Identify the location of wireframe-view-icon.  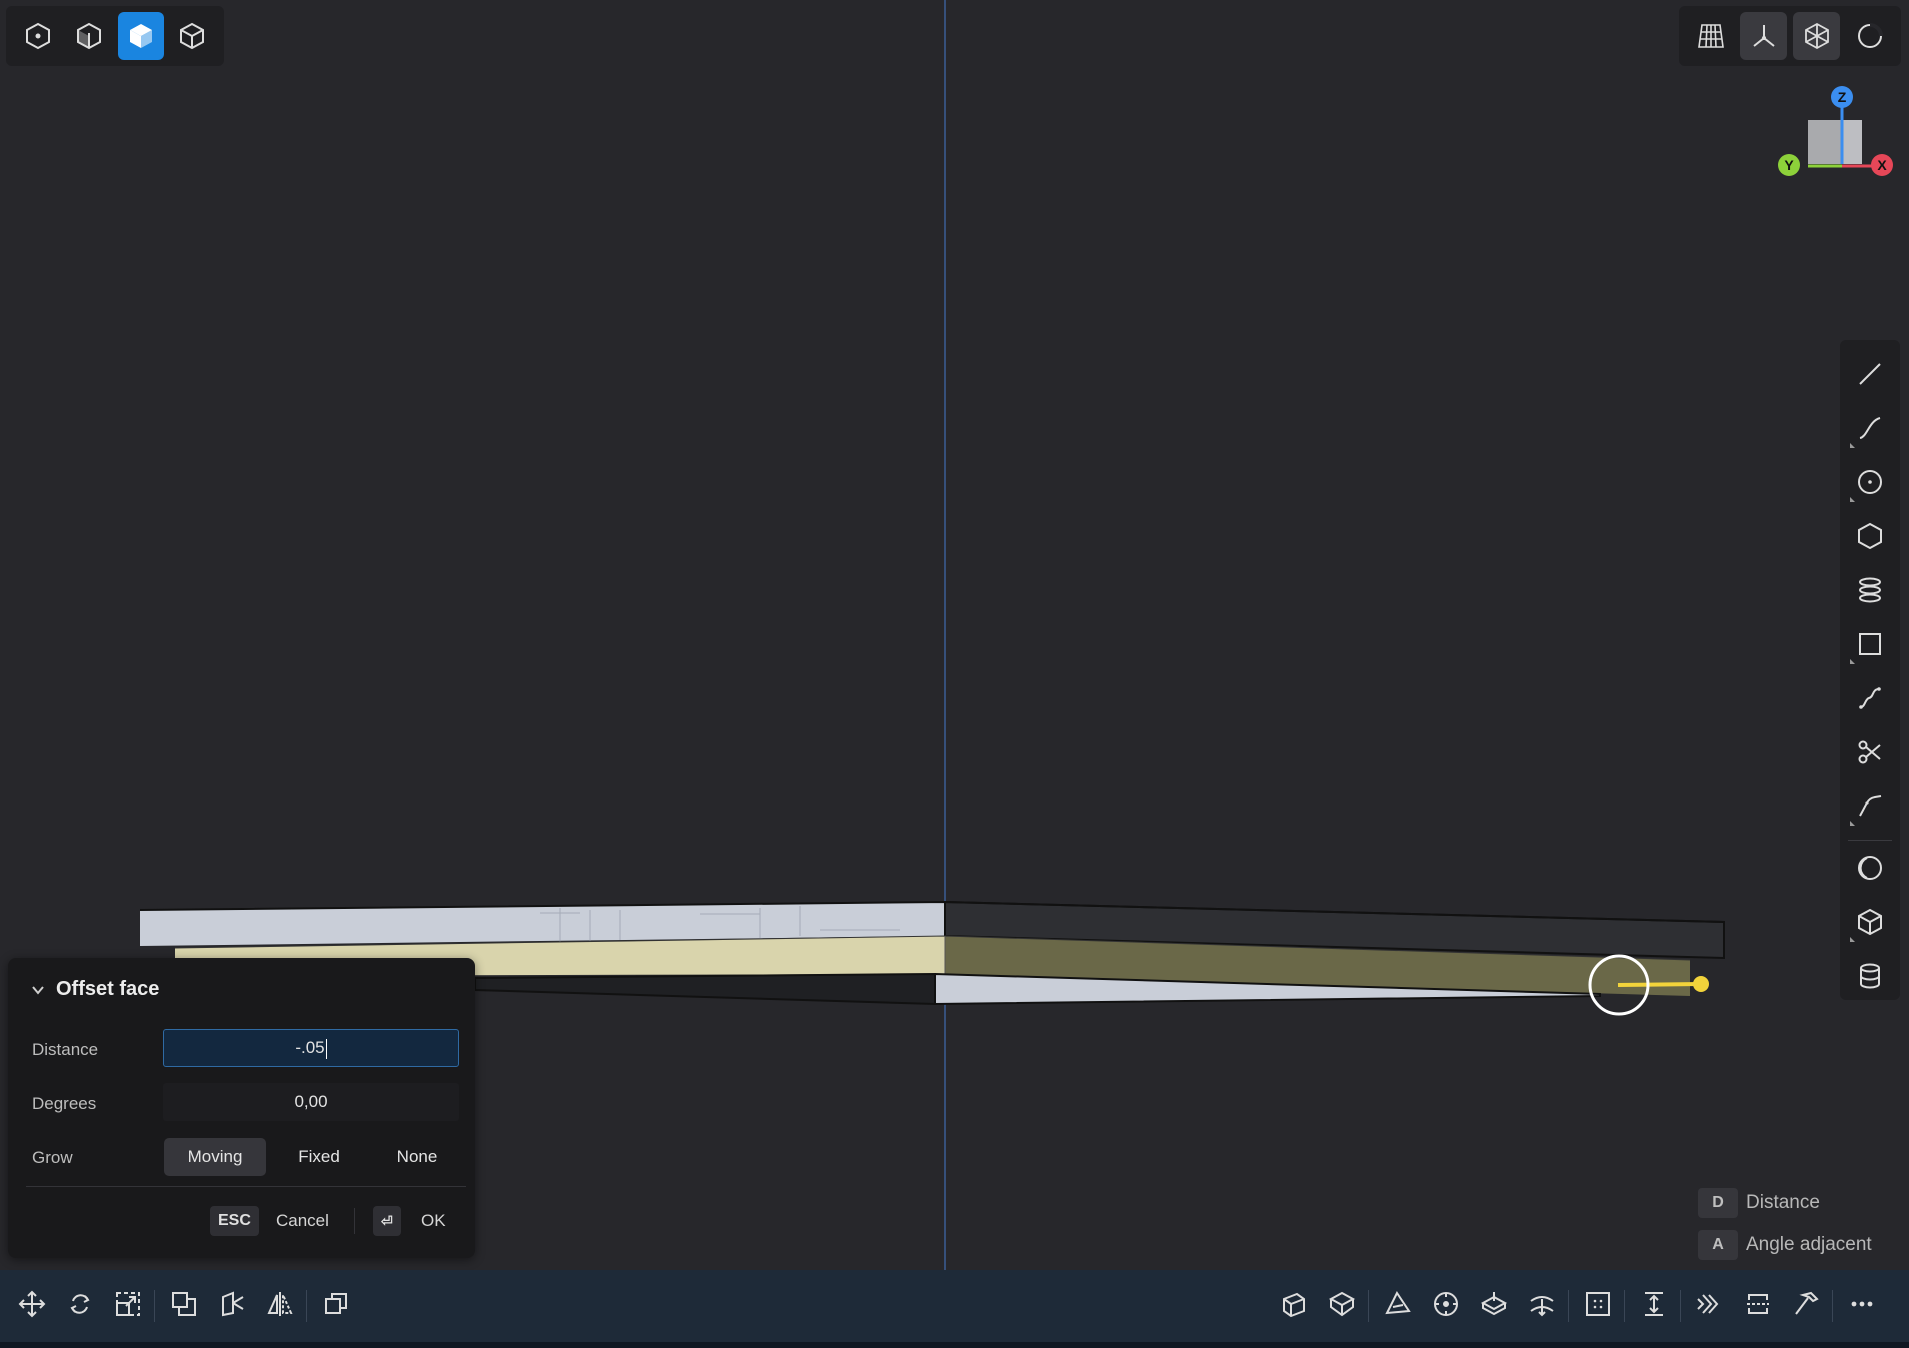
(192, 36).